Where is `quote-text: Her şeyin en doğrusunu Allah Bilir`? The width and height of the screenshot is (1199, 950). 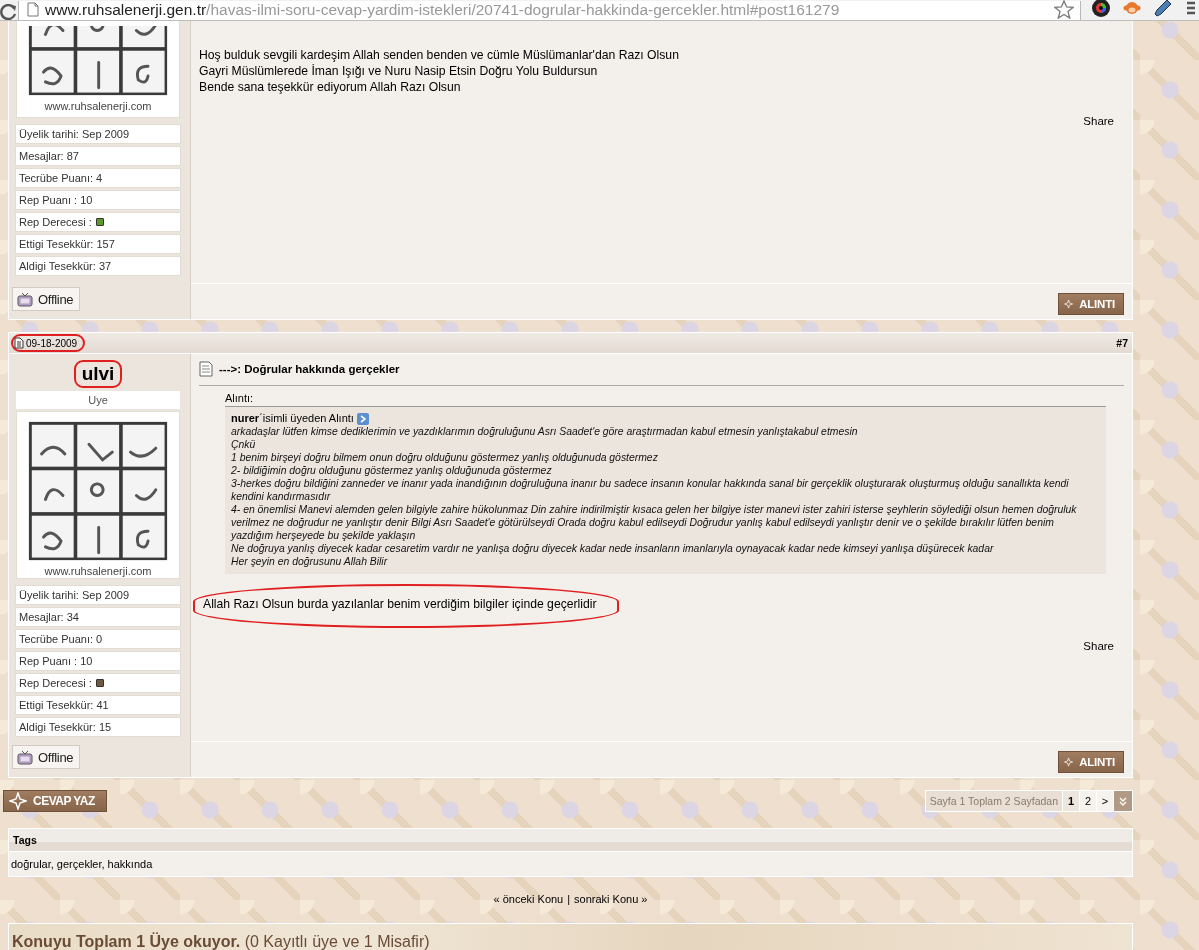 quote-text: Her şeyin en doğrusunu Allah Bilir is located at coordinates (310, 561).